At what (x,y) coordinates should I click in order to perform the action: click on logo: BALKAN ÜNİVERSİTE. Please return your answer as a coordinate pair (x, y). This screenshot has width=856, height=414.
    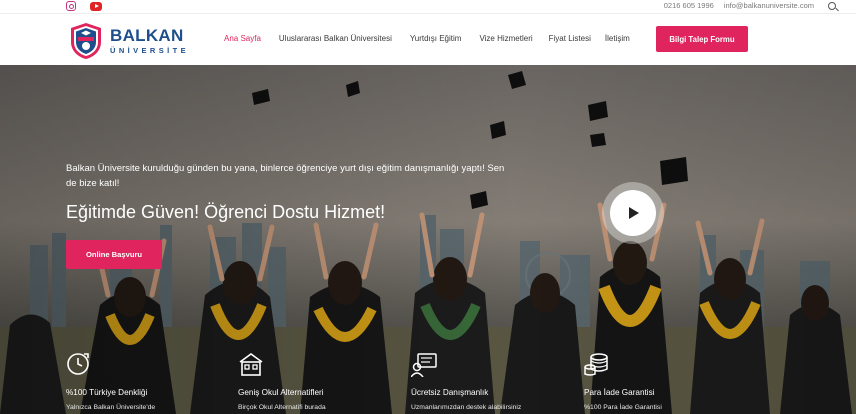
    Looking at the image, I should click on (128, 41).